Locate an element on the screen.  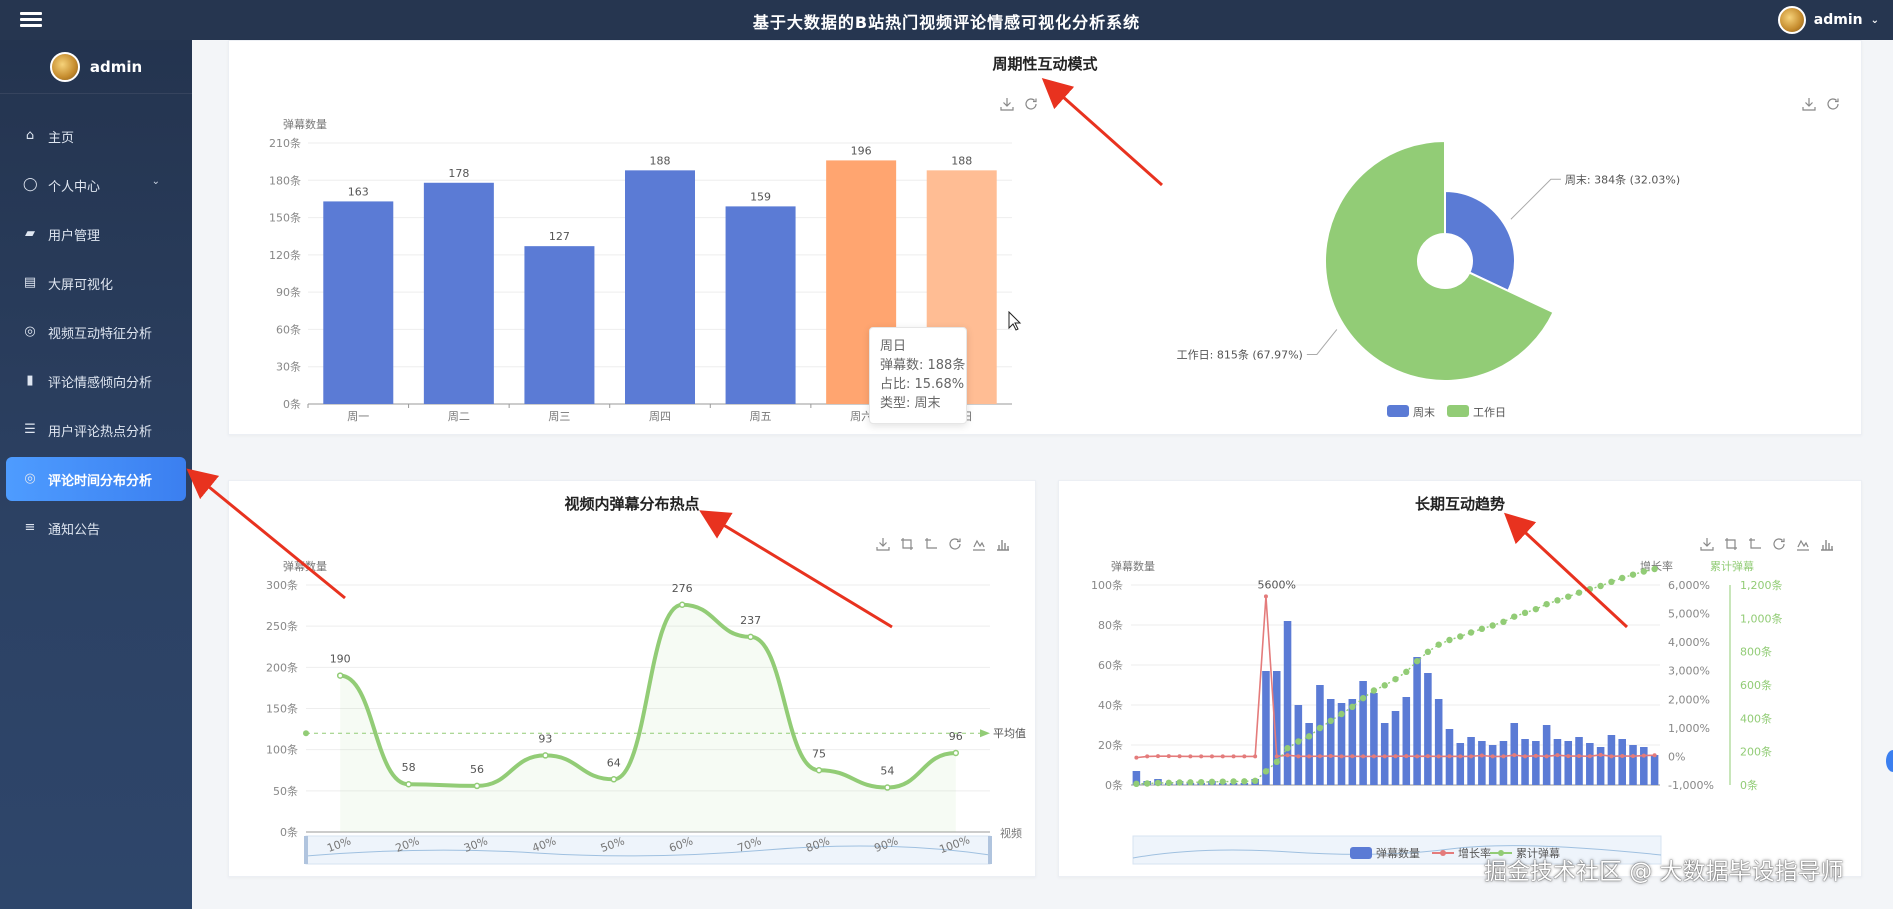
legend-label: 工作日 is located at coordinates (1489, 412).